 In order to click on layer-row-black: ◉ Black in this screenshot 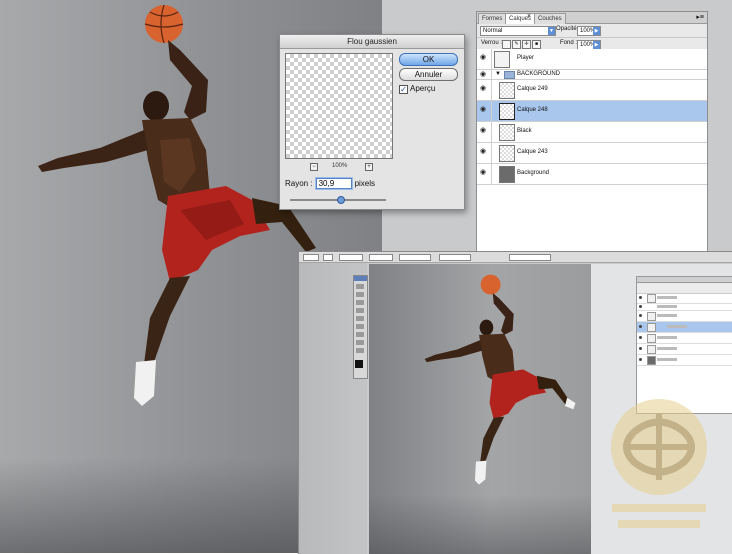, I will do `click(592, 132)`.